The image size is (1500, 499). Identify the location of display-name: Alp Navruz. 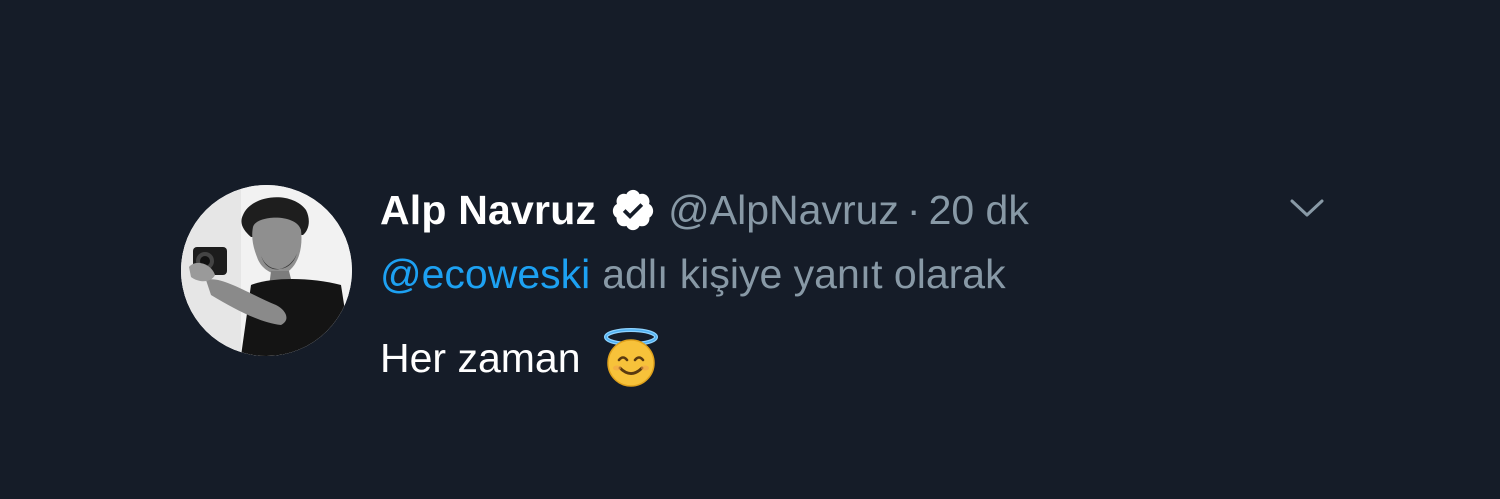
(488, 210).